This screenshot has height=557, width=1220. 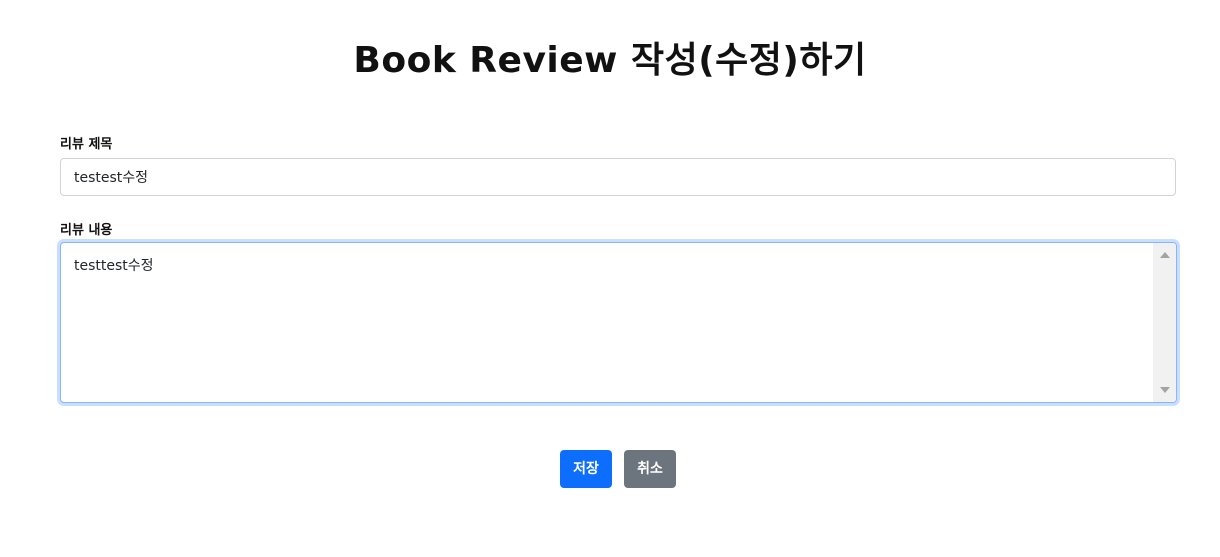 What do you see at coordinates (1165, 390) in the screenshot?
I see `scroll-down-arrow-icon` at bounding box center [1165, 390].